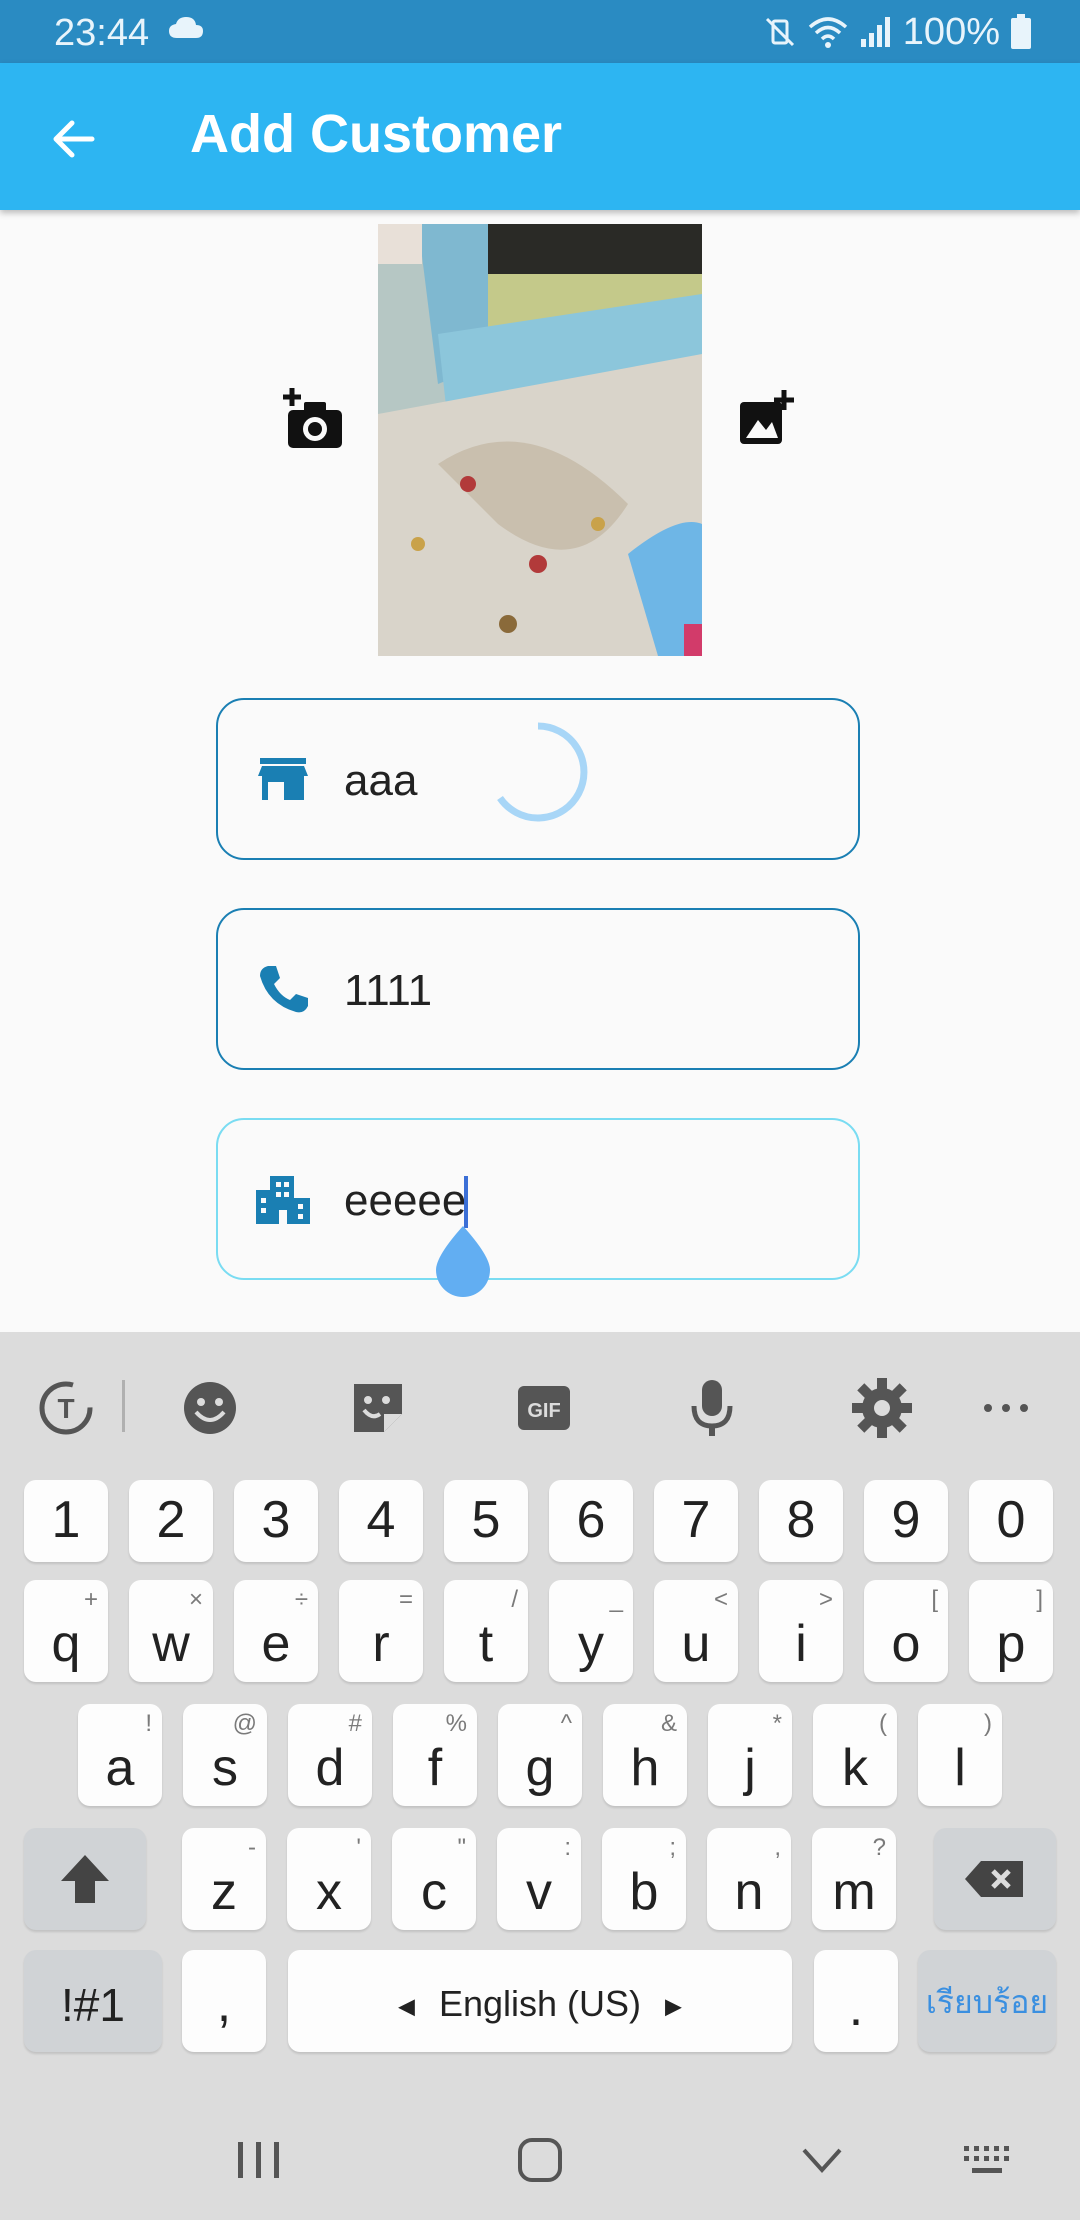  I want to click on recent-apps-icon, so click(258, 2160).